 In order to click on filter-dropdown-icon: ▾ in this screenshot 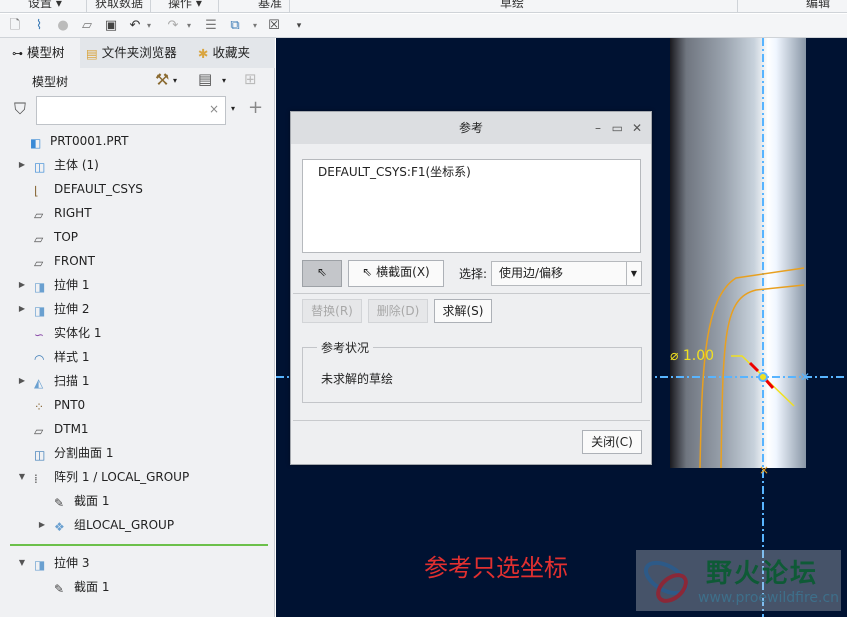, I will do `click(233, 108)`.